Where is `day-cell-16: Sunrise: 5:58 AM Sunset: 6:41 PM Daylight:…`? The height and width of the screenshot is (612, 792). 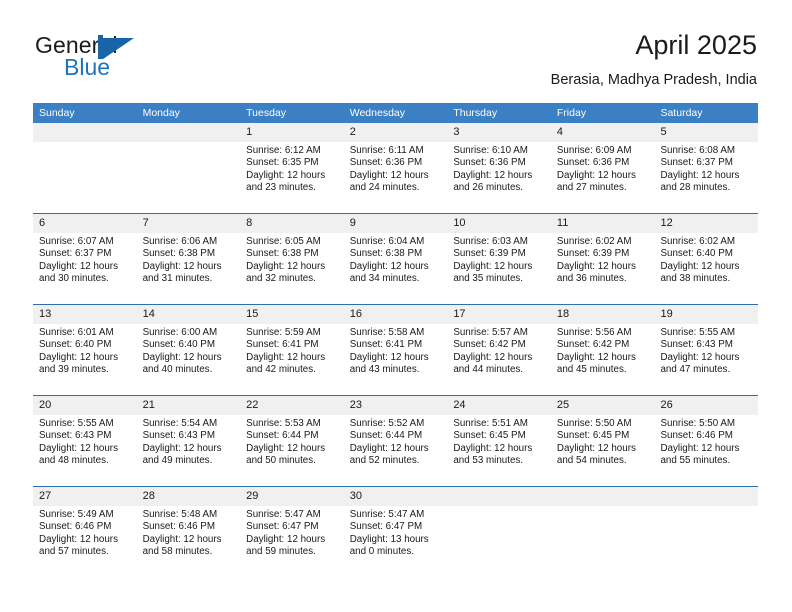 day-cell-16: Sunrise: 5:58 AM Sunset: 6:41 PM Daylight:… is located at coordinates (396, 359).